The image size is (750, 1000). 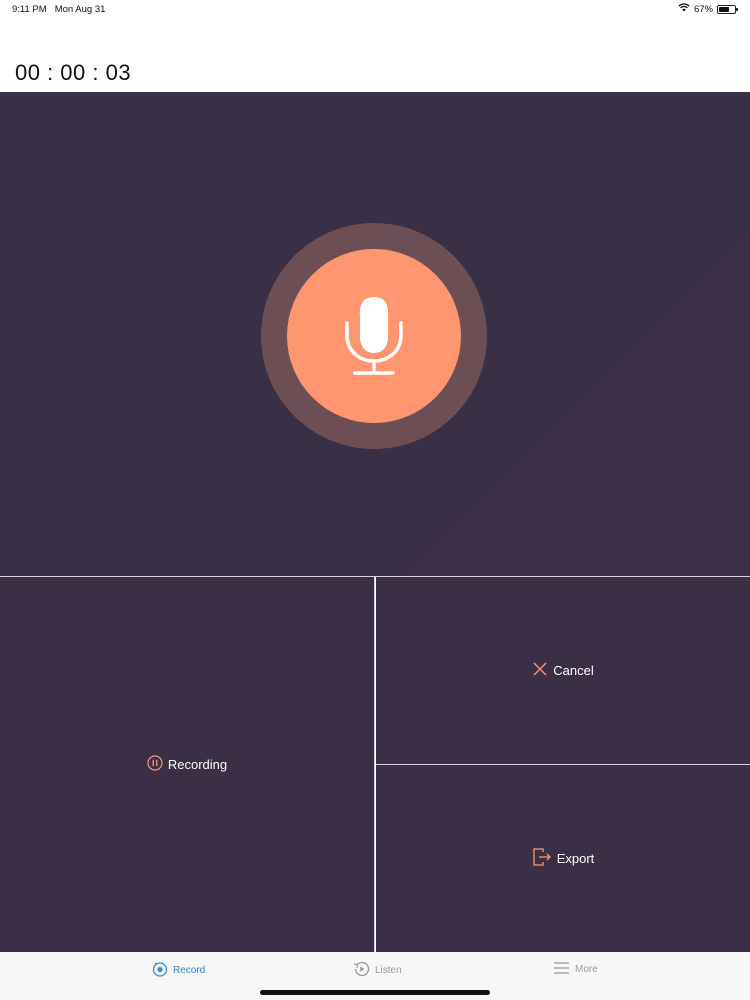 I want to click on tab-more: More, so click(x=575, y=969).